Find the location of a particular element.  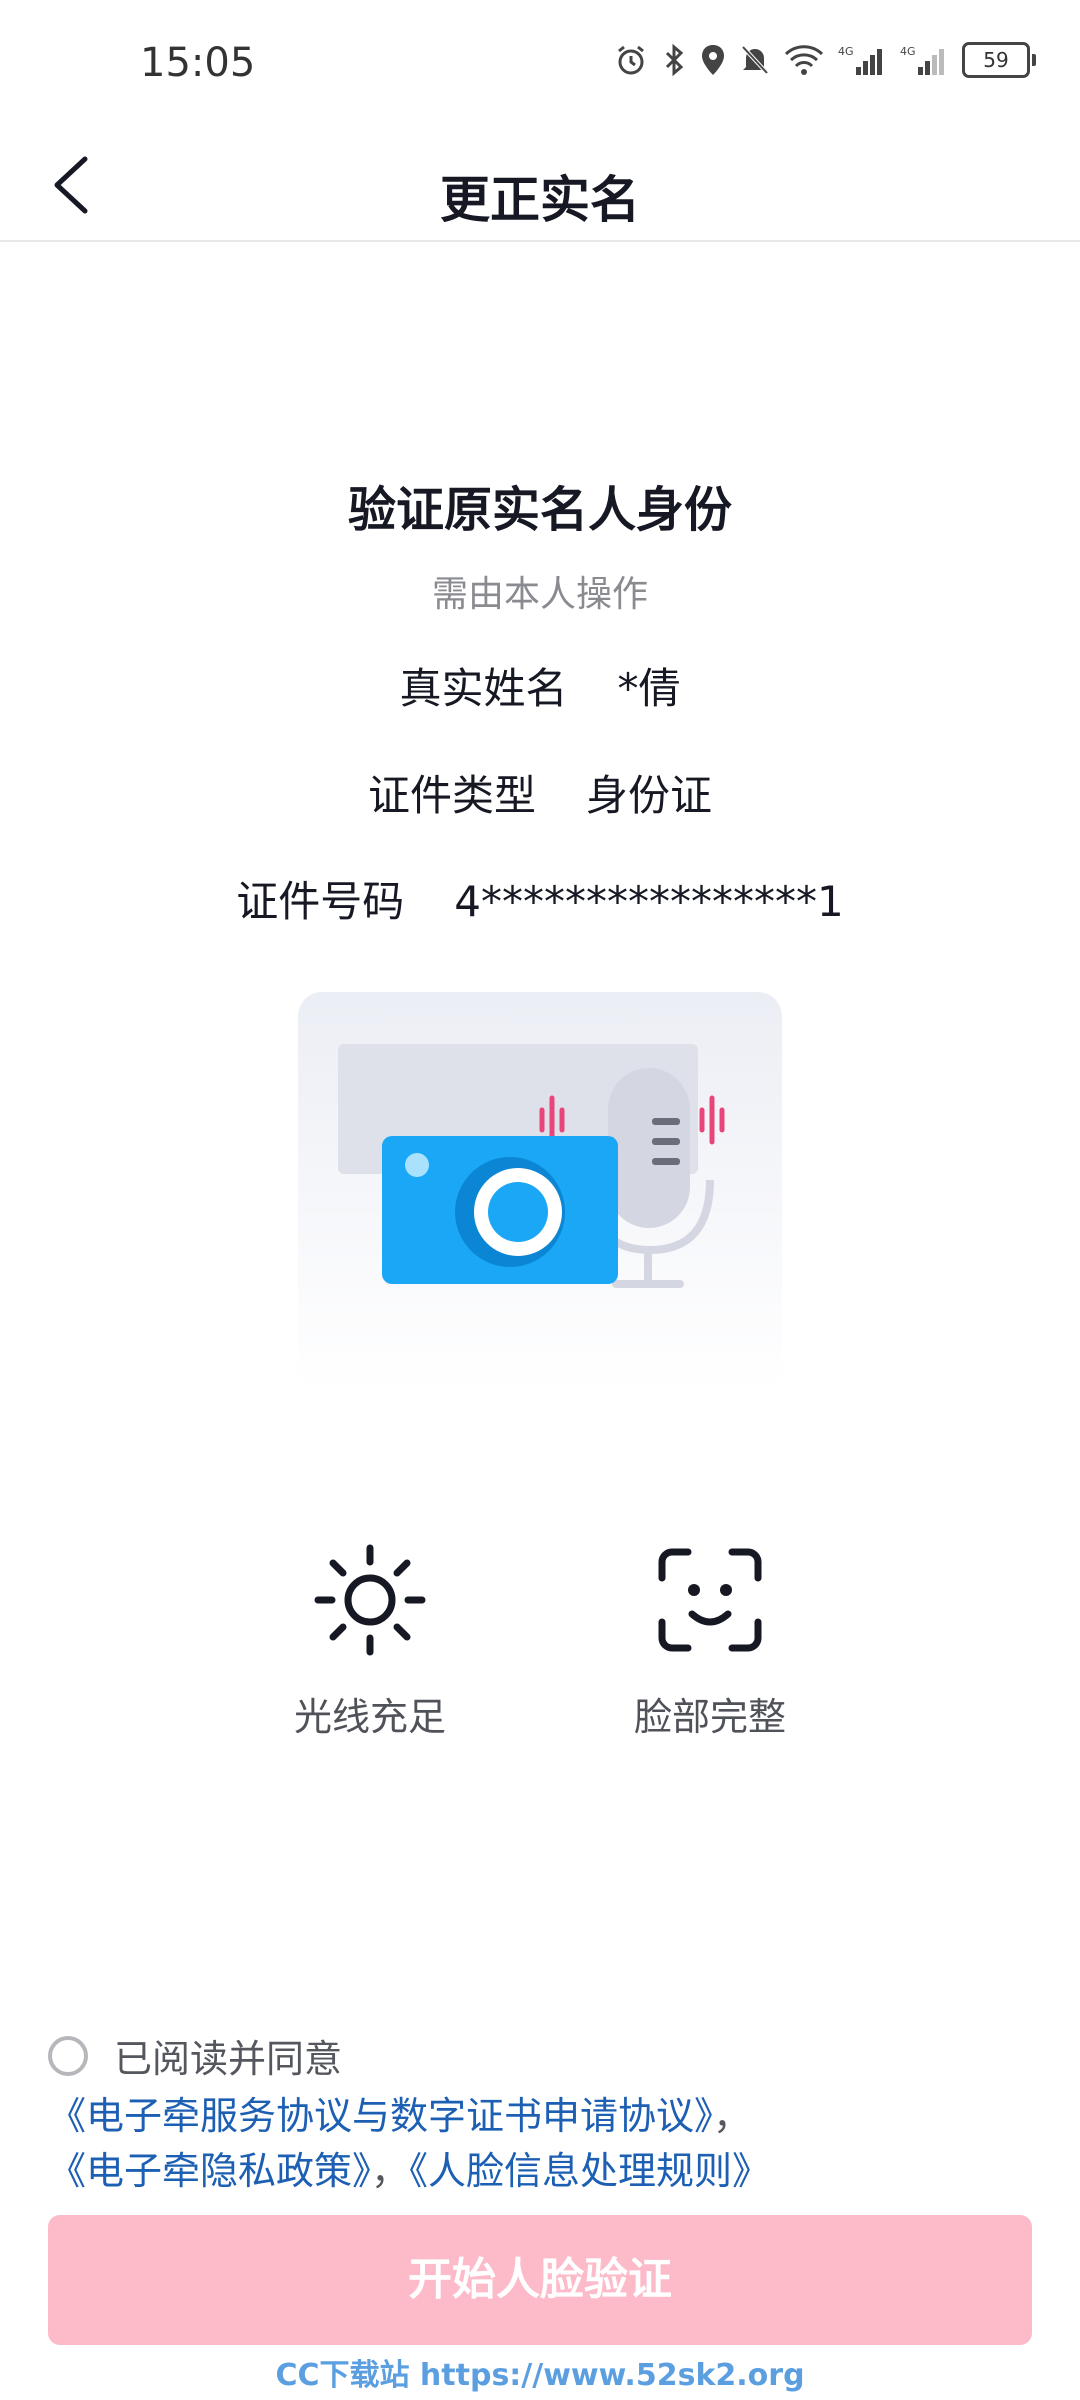

info-row-name: 真实姓名 *倩 is located at coordinates (540, 685).